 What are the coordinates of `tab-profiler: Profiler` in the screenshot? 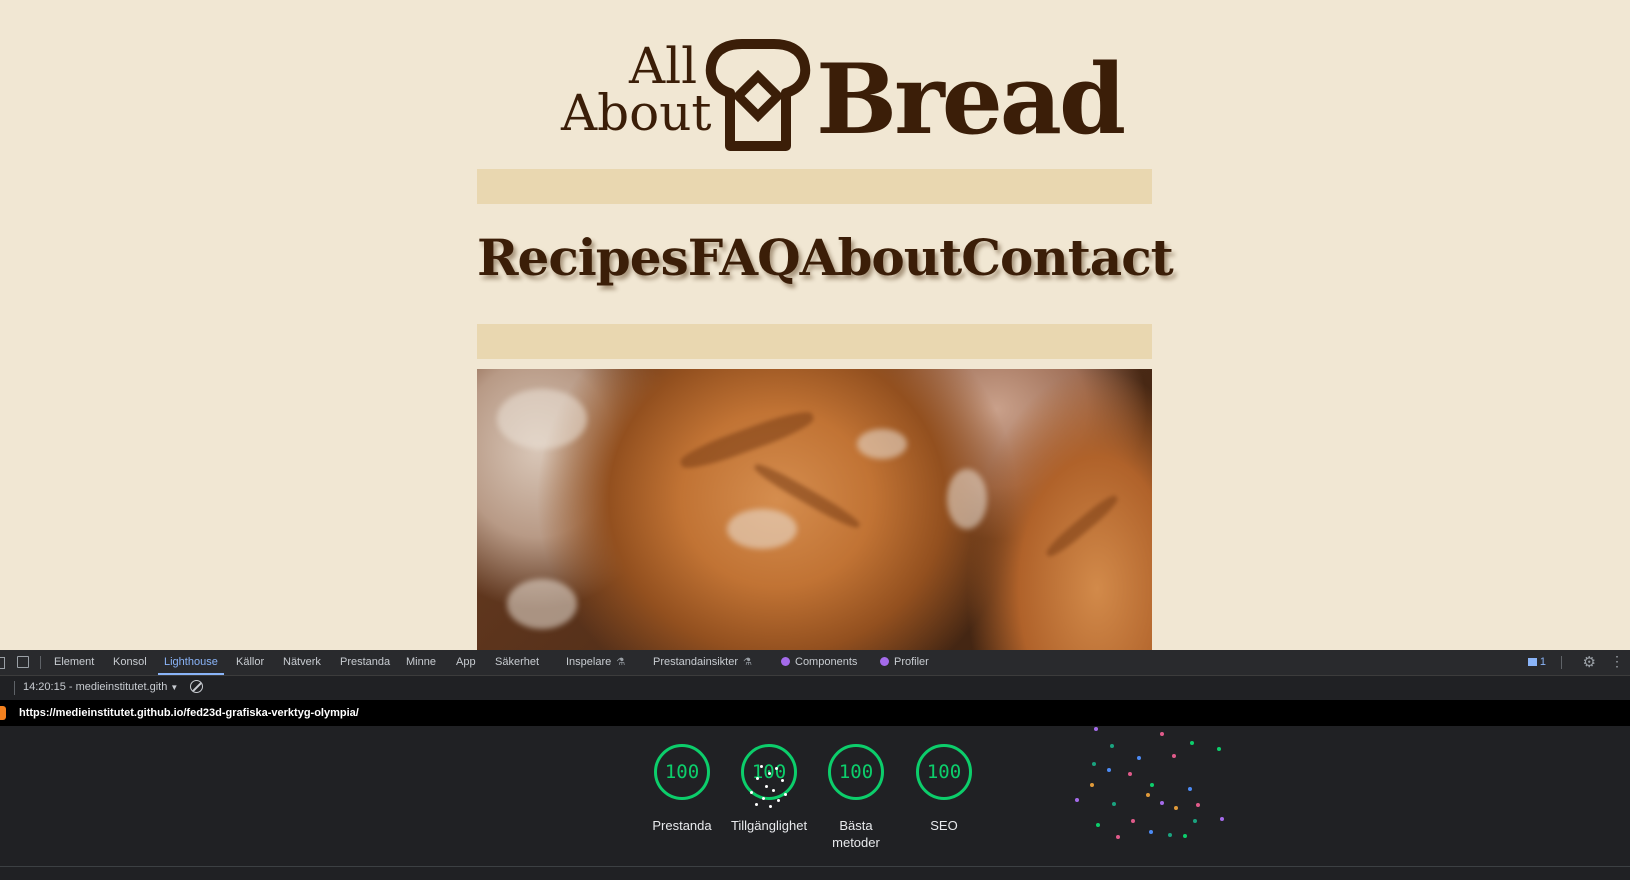 It's located at (904, 662).